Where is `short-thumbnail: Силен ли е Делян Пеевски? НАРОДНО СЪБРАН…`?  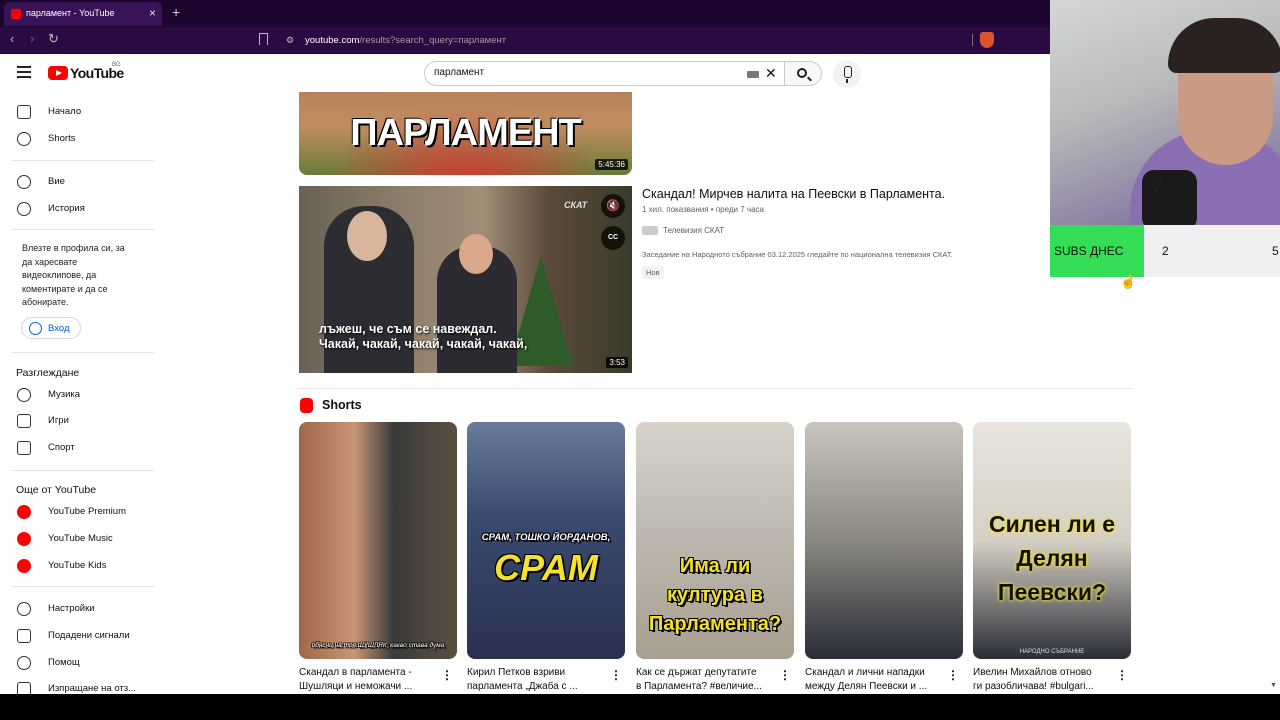
short-thumbnail: Силен ли е Делян Пеевски? НАРОДНО СЪБРАН… is located at coordinates (1052, 540).